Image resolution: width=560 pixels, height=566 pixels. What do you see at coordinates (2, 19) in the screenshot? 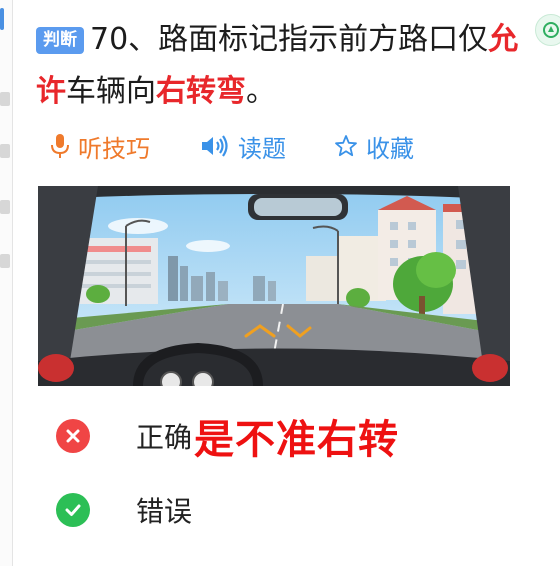
I see `previous-page-marker` at bounding box center [2, 19].